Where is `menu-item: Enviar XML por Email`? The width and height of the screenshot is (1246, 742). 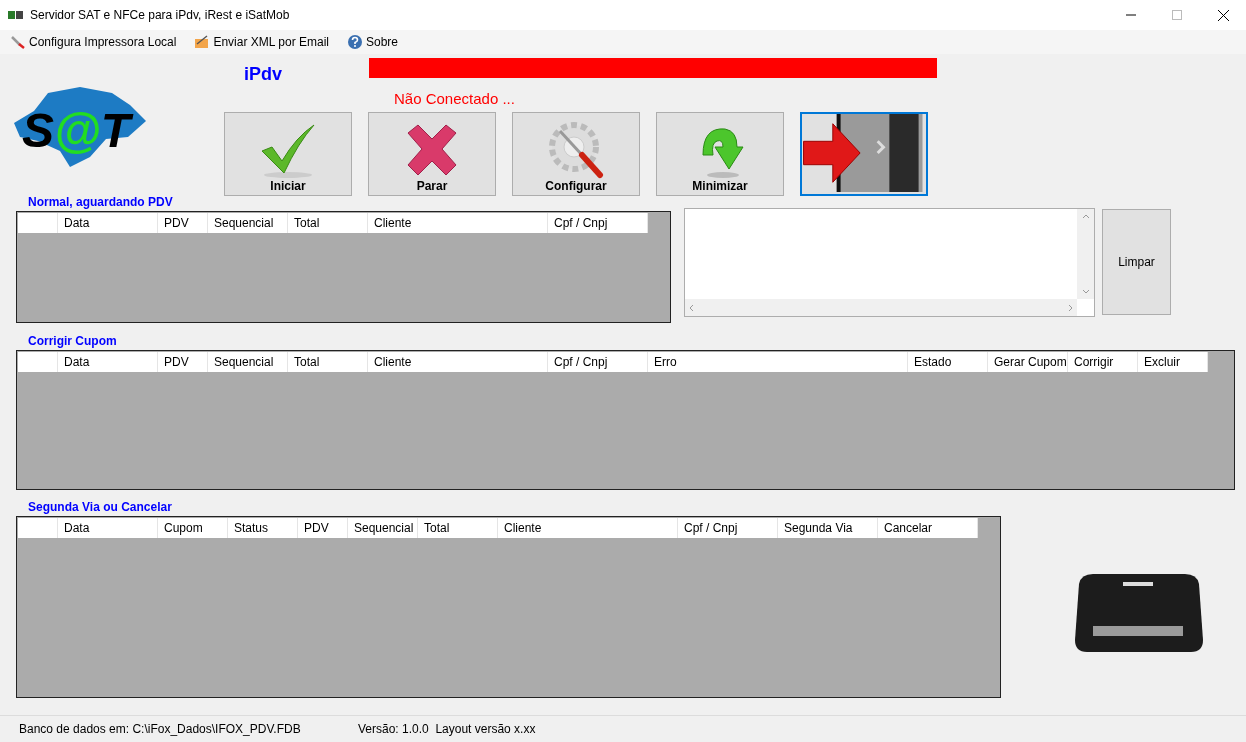 menu-item: Enviar XML por Email is located at coordinates (261, 42).